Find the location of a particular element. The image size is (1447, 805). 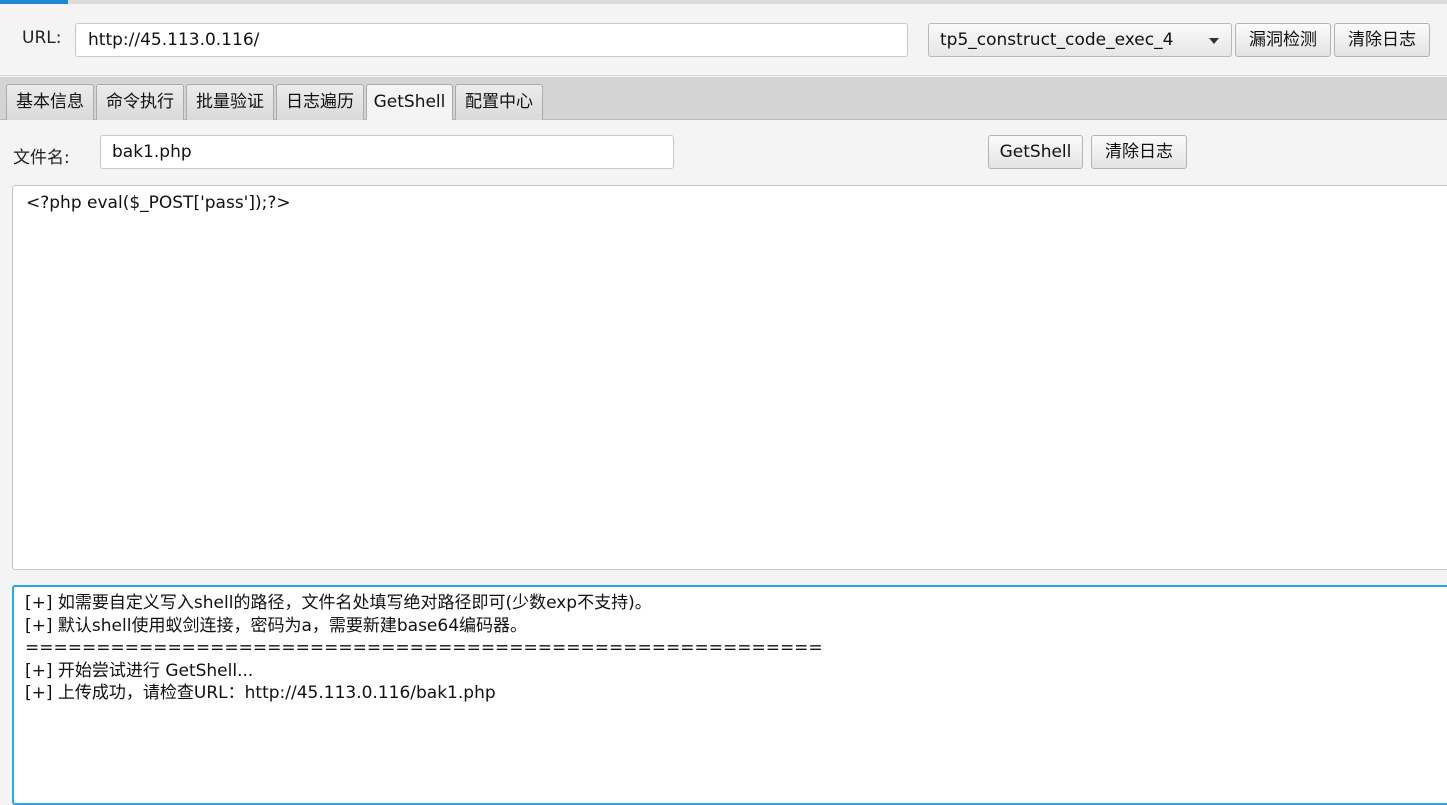

exploit-select-value: tp5_construct_code_exec_4 is located at coordinates (1057, 40).